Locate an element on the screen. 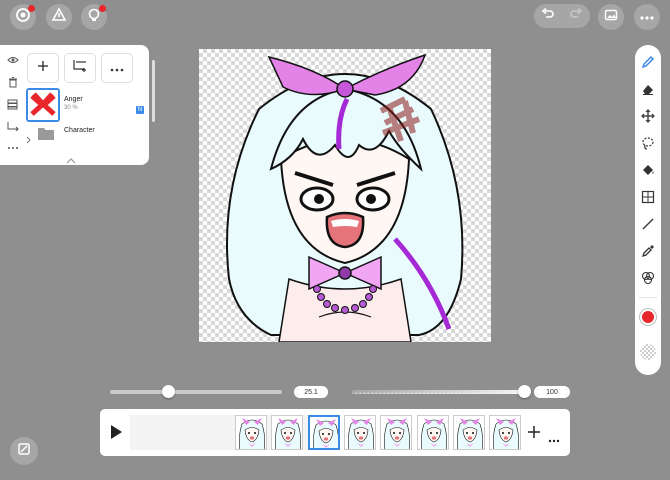 Image resolution: width=670 pixels, height=480 pixels. reference-button is located at coordinates (24, 451).